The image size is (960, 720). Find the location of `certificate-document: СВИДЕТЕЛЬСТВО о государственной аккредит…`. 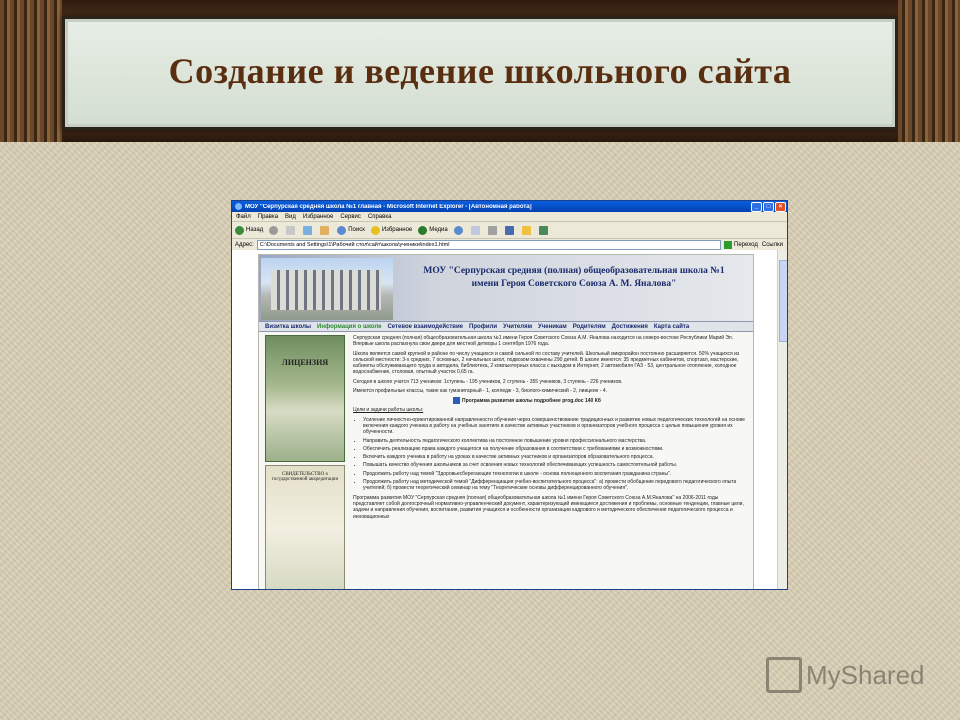

certificate-document: СВИДЕТЕЛЬСТВО о государственной аккредит… is located at coordinates (305, 527).